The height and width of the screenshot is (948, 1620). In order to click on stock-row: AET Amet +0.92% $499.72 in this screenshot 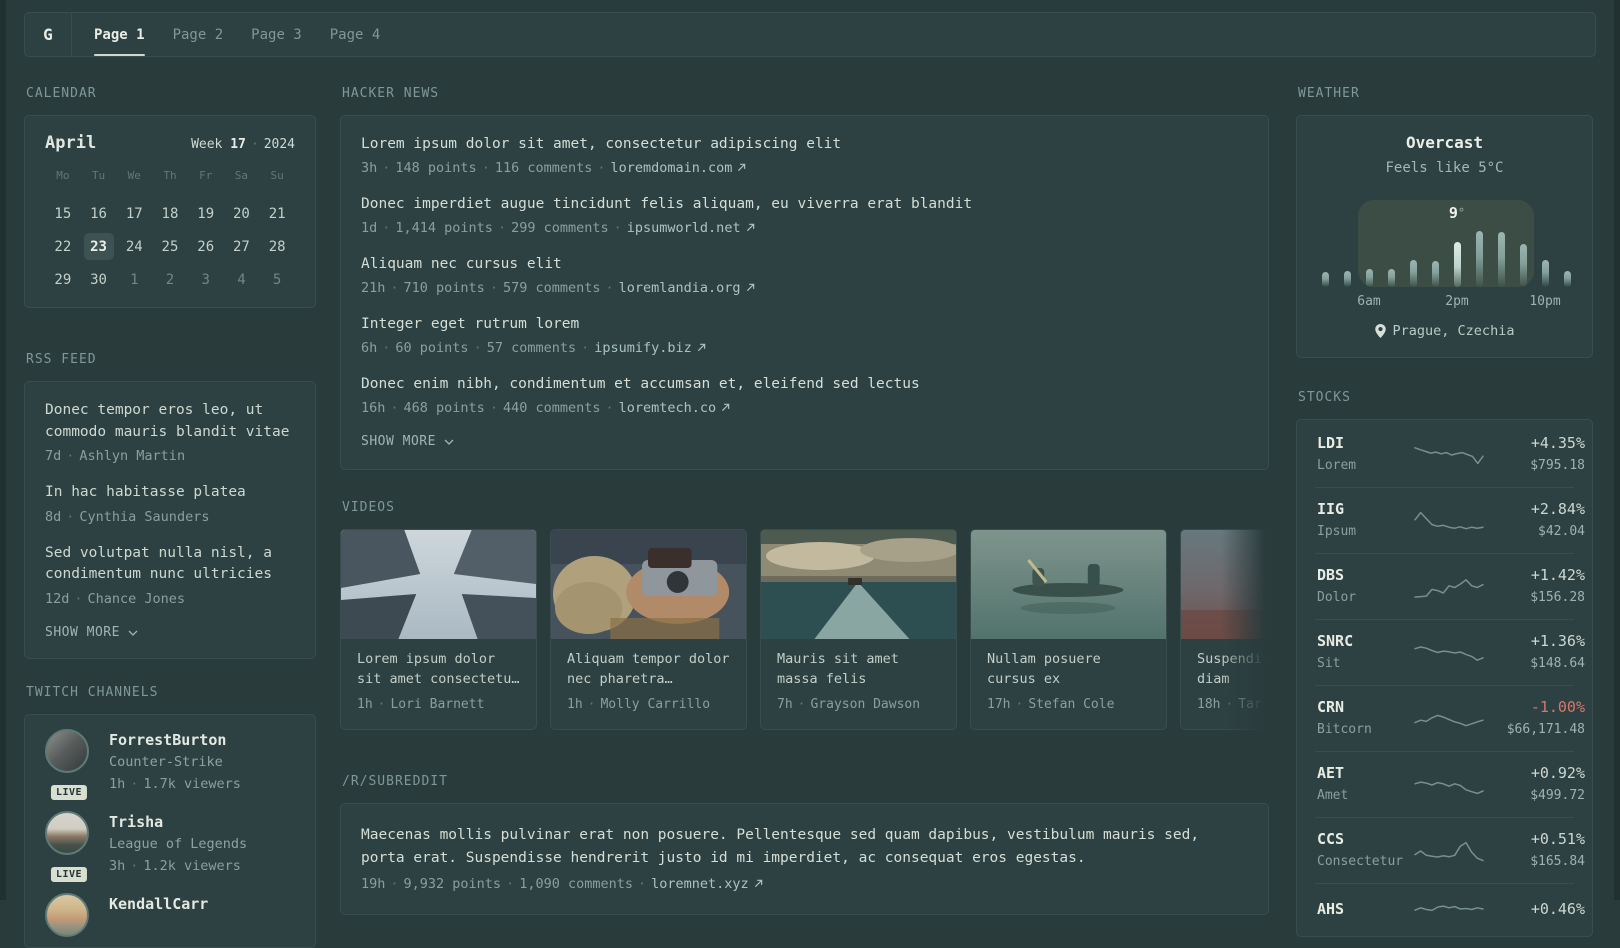, I will do `click(1450, 784)`.